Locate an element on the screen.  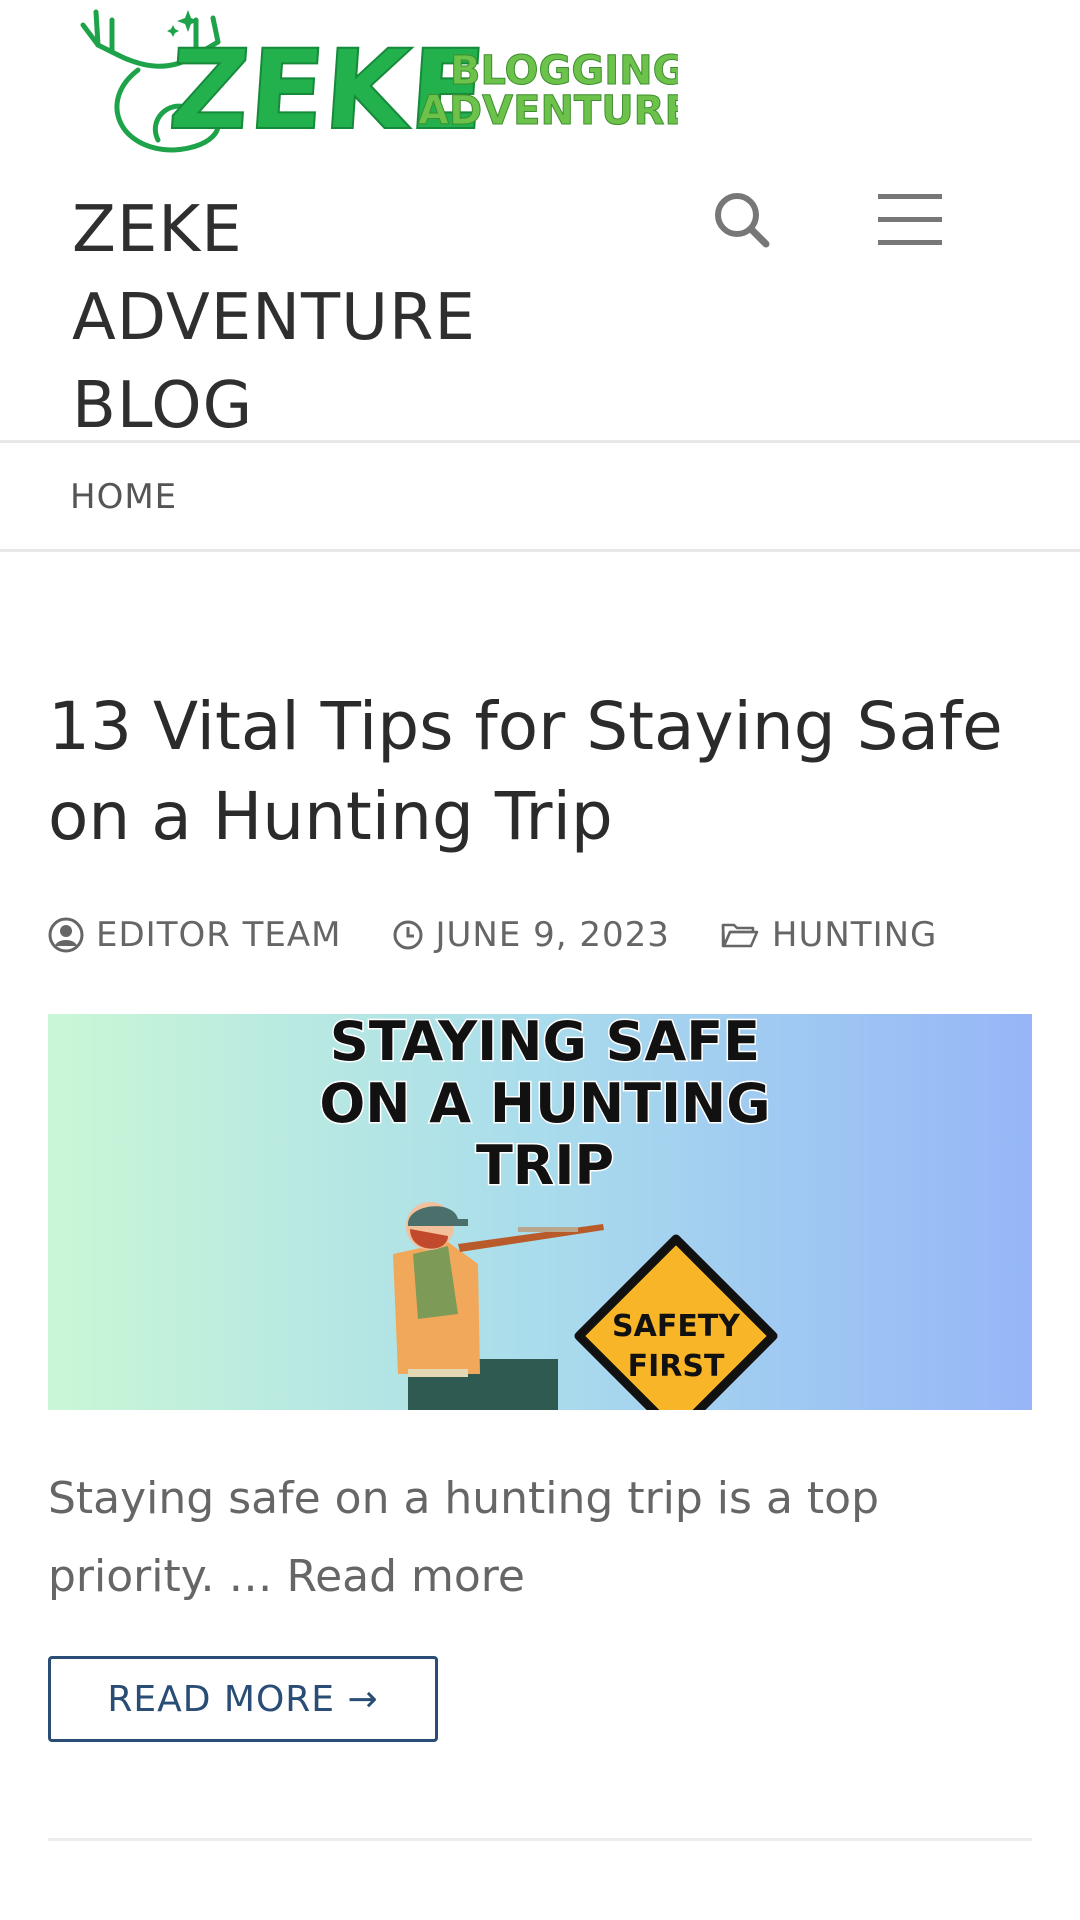
hamburger-menu-icon is located at coordinates (910, 219).